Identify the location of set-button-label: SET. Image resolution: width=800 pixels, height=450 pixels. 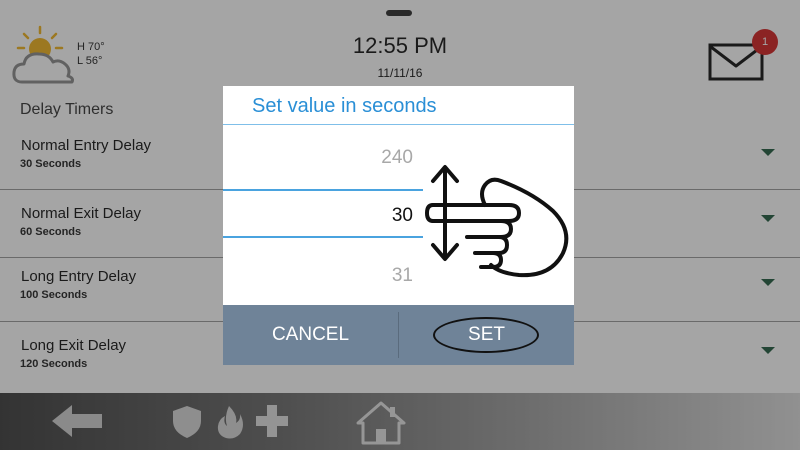
(486, 334).